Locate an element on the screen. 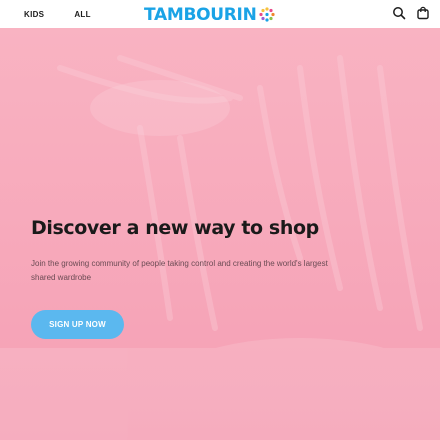 Image resolution: width=440 pixels, height=440 pixels. logo-e-mark is located at coordinates (267, 15).